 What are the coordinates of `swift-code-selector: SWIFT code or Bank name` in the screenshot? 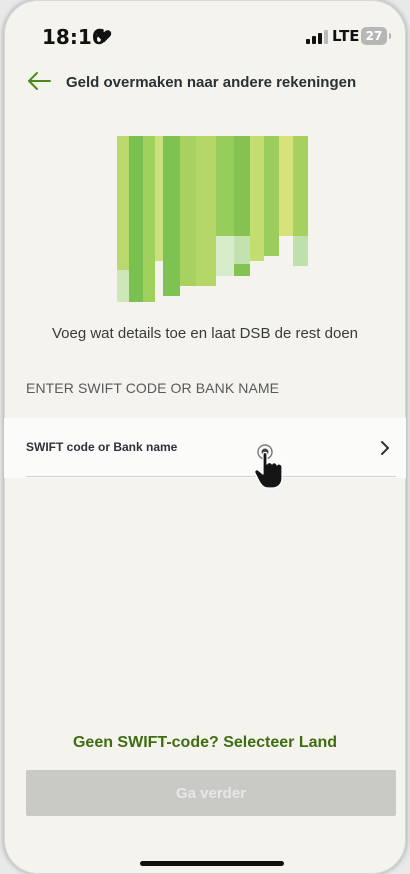 It's located at (205, 448).